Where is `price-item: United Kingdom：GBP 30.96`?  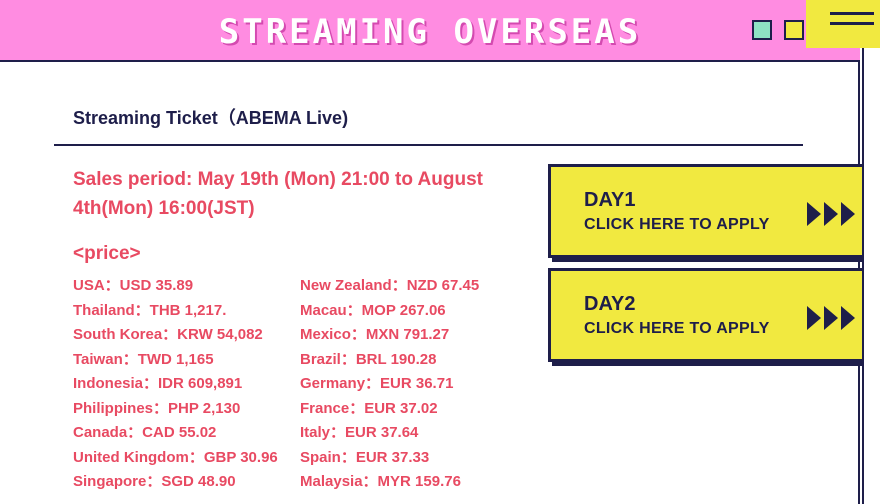 price-item: United Kingdom：GBP 30.96 is located at coordinates (175, 457).